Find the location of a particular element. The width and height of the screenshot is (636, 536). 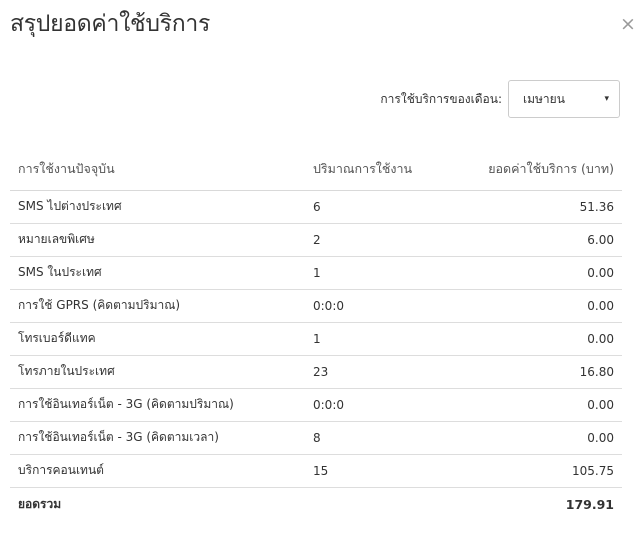

close-icon: × is located at coordinates (628, 24).